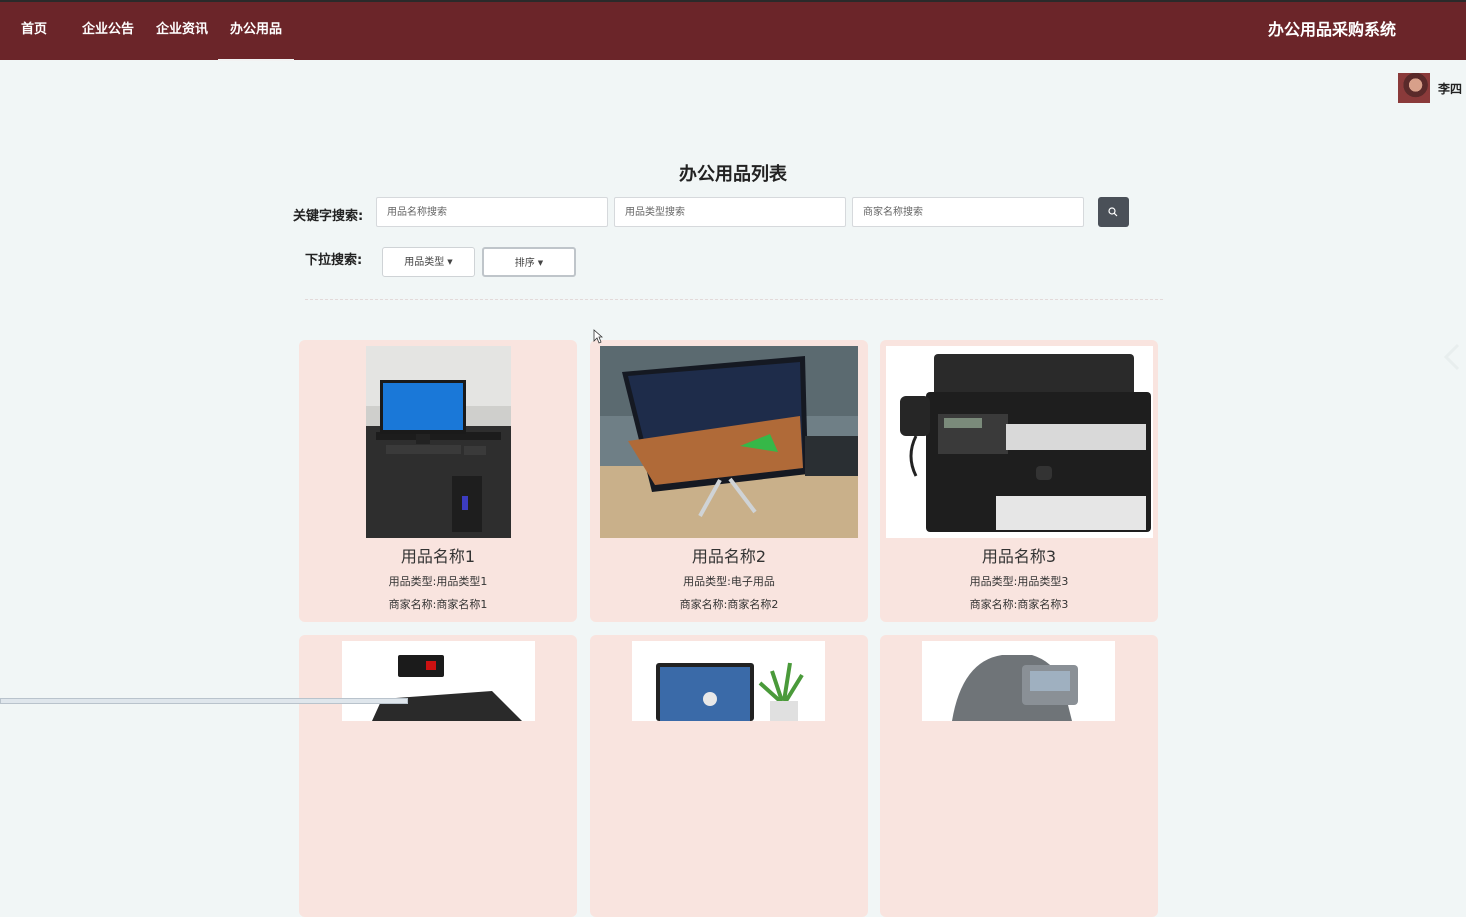 The image size is (1466, 917). What do you see at coordinates (438, 555) in the screenshot?
I see `product-name: 用品名称1` at bounding box center [438, 555].